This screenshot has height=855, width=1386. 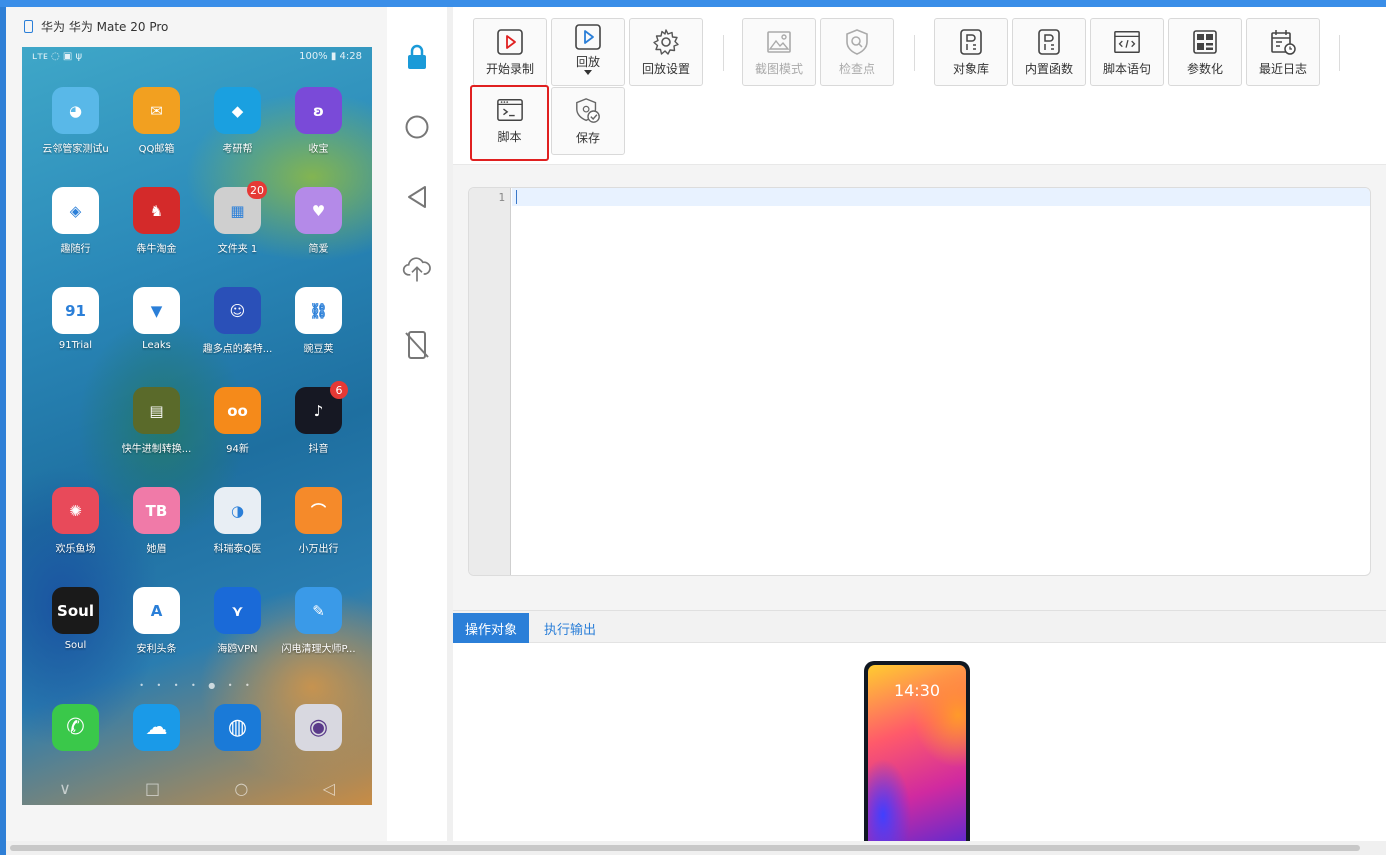 What do you see at coordinates (75, 125) in the screenshot?
I see `app-icon-item: ◕ 云邻管家测试u` at bounding box center [75, 125].